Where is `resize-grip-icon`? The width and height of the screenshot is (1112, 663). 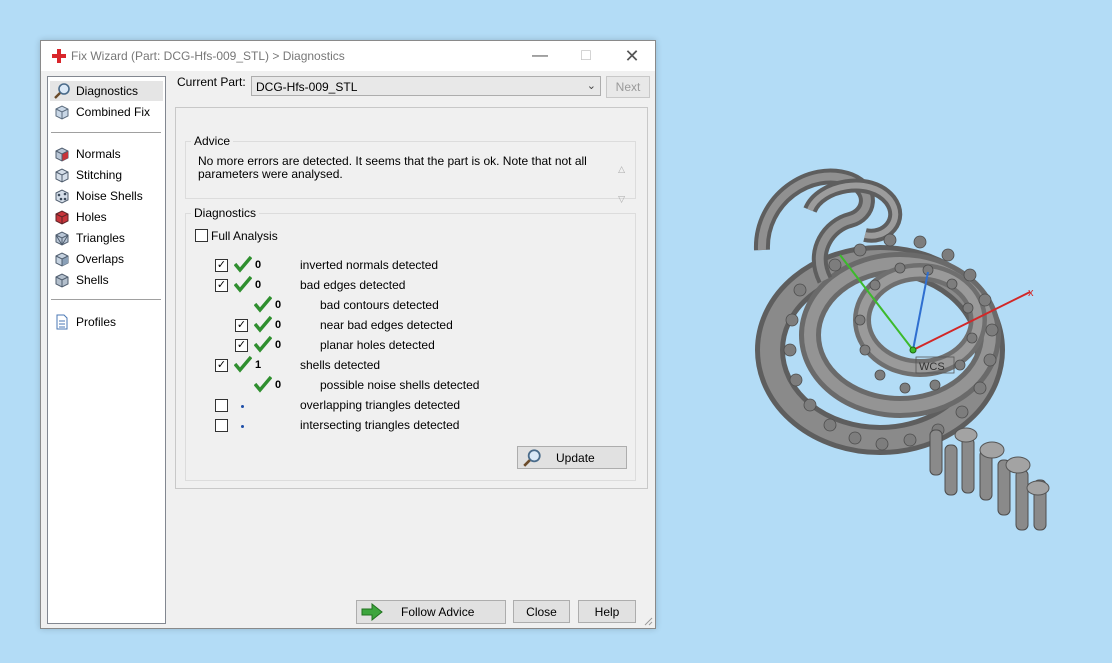 resize-grip-icon is located at coordinates (648, 621).